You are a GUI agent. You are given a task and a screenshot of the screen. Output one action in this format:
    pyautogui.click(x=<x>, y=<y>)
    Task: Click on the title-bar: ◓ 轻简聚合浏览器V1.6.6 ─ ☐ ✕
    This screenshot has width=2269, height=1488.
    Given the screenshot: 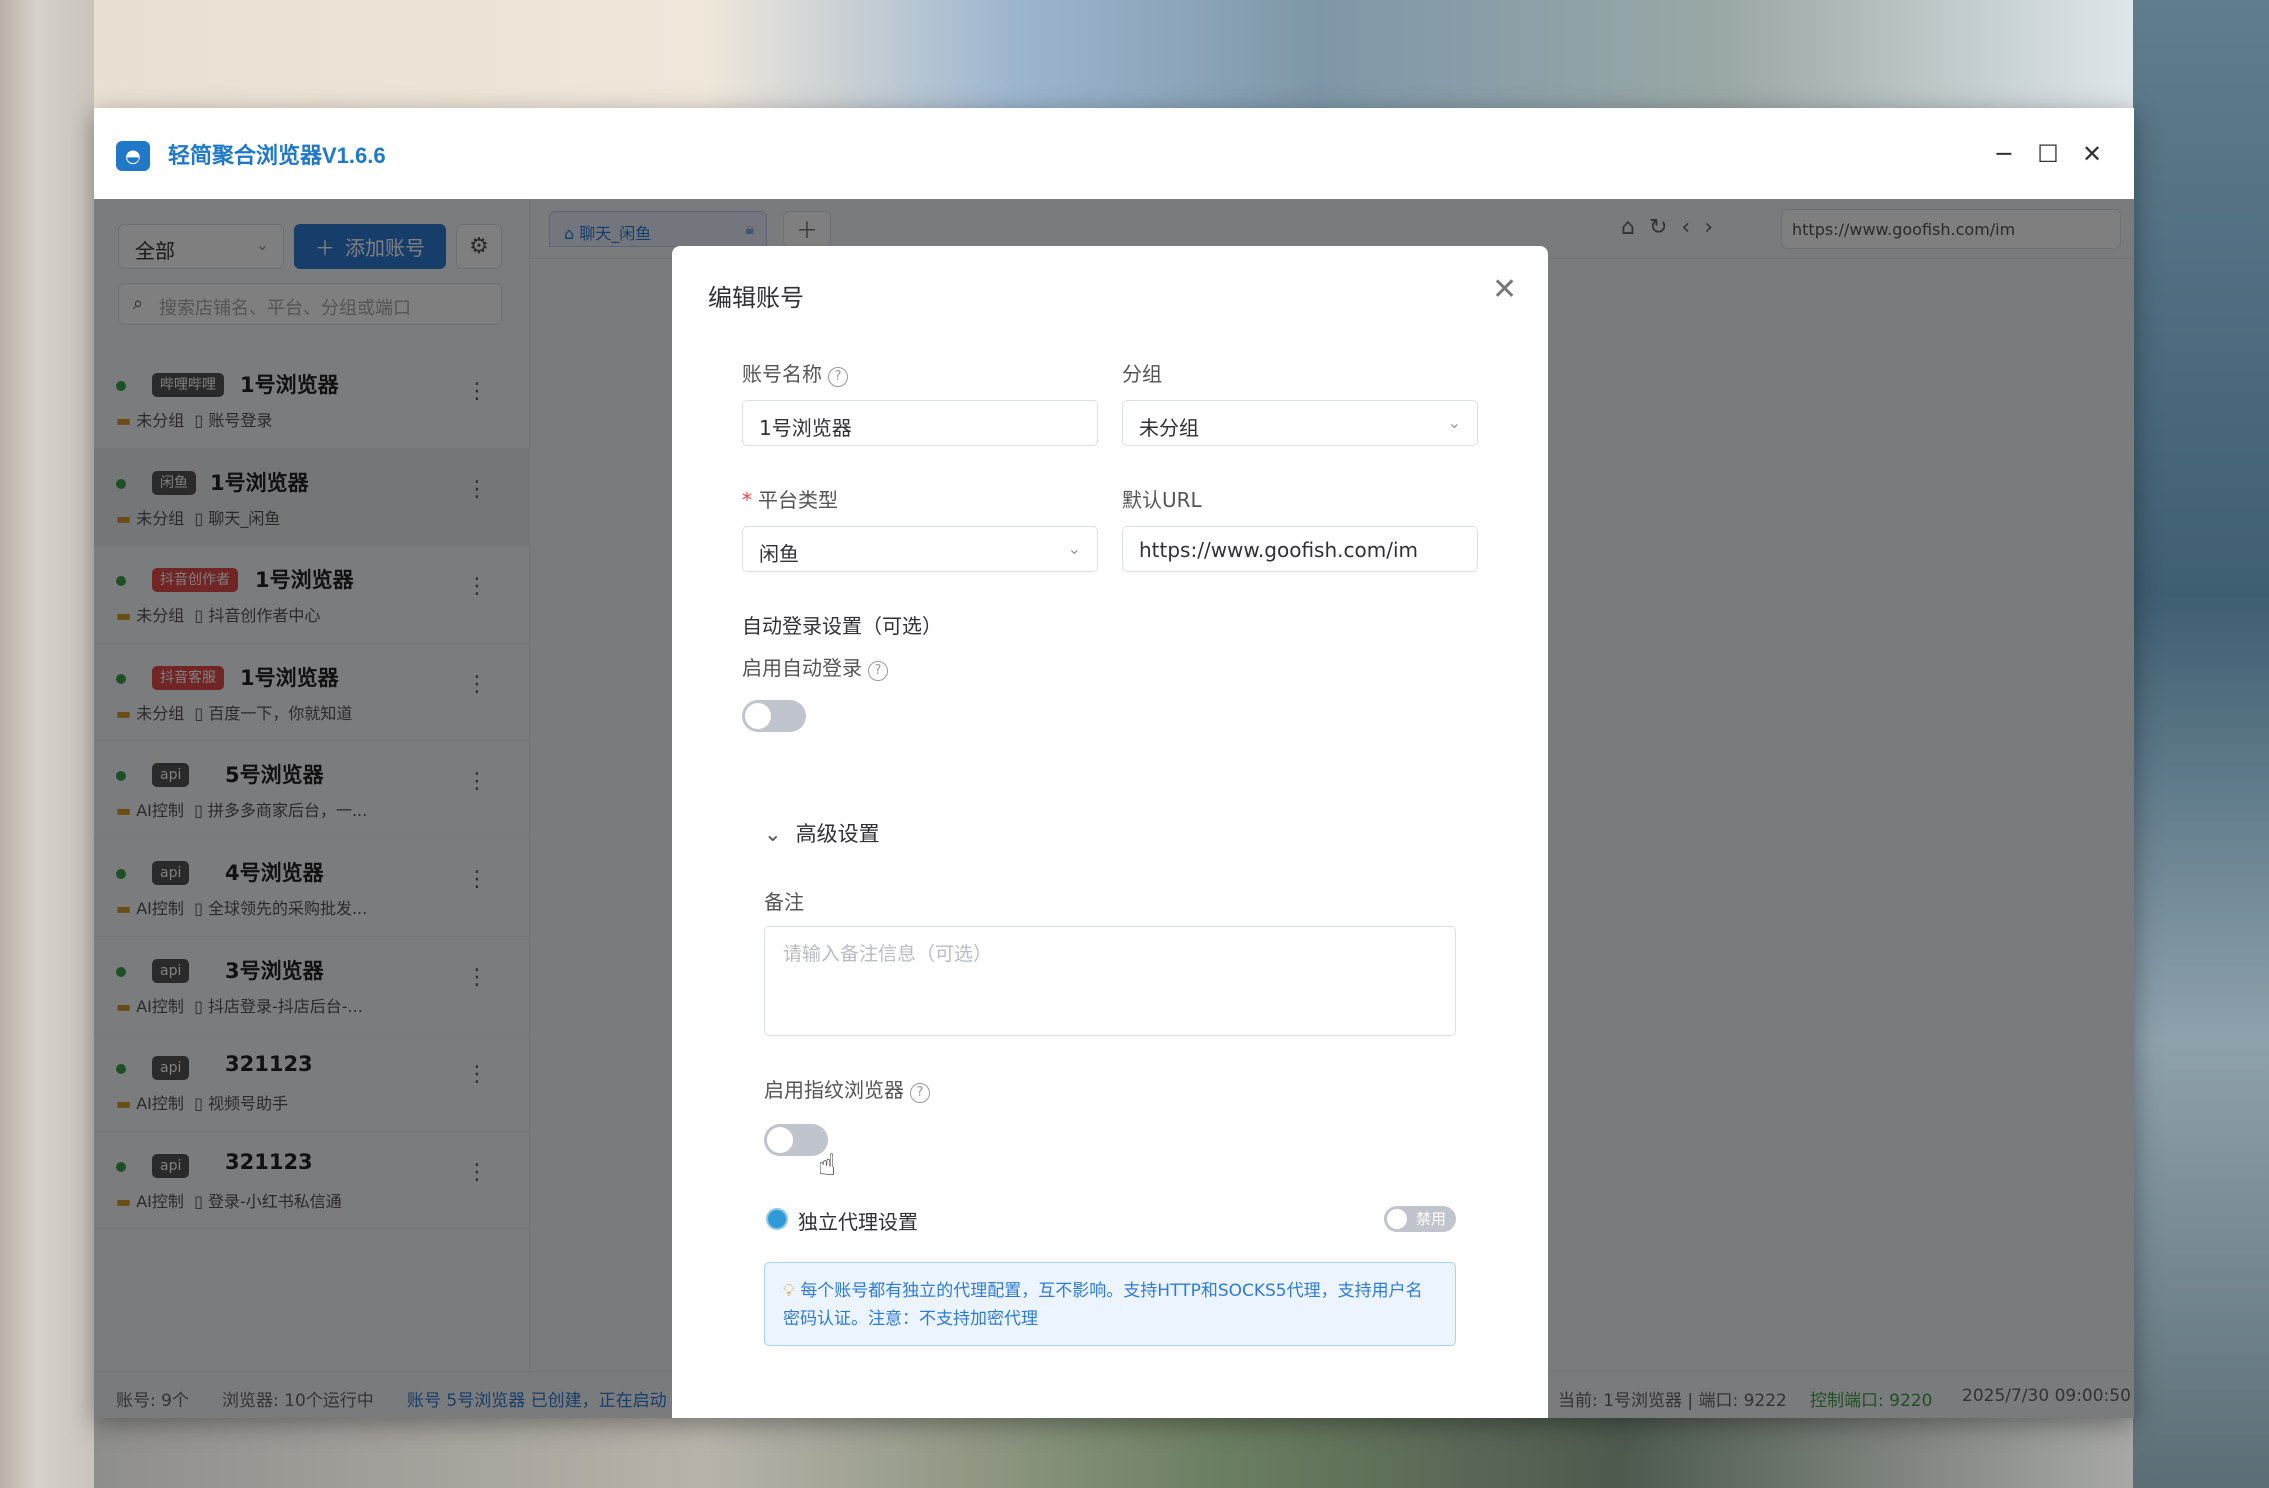 What is the action you would take?
    pyautogui.click(x=1114, y=153)
    